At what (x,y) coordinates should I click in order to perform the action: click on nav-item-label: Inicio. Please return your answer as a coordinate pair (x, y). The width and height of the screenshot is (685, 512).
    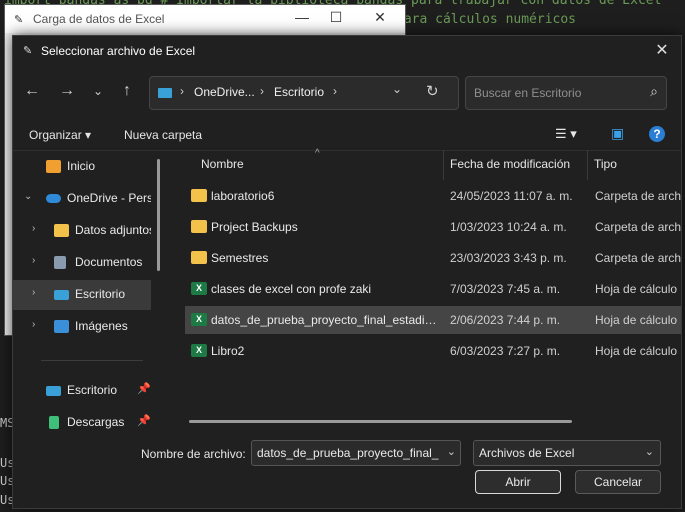
    Looking at the image, I should click on (81, 166).